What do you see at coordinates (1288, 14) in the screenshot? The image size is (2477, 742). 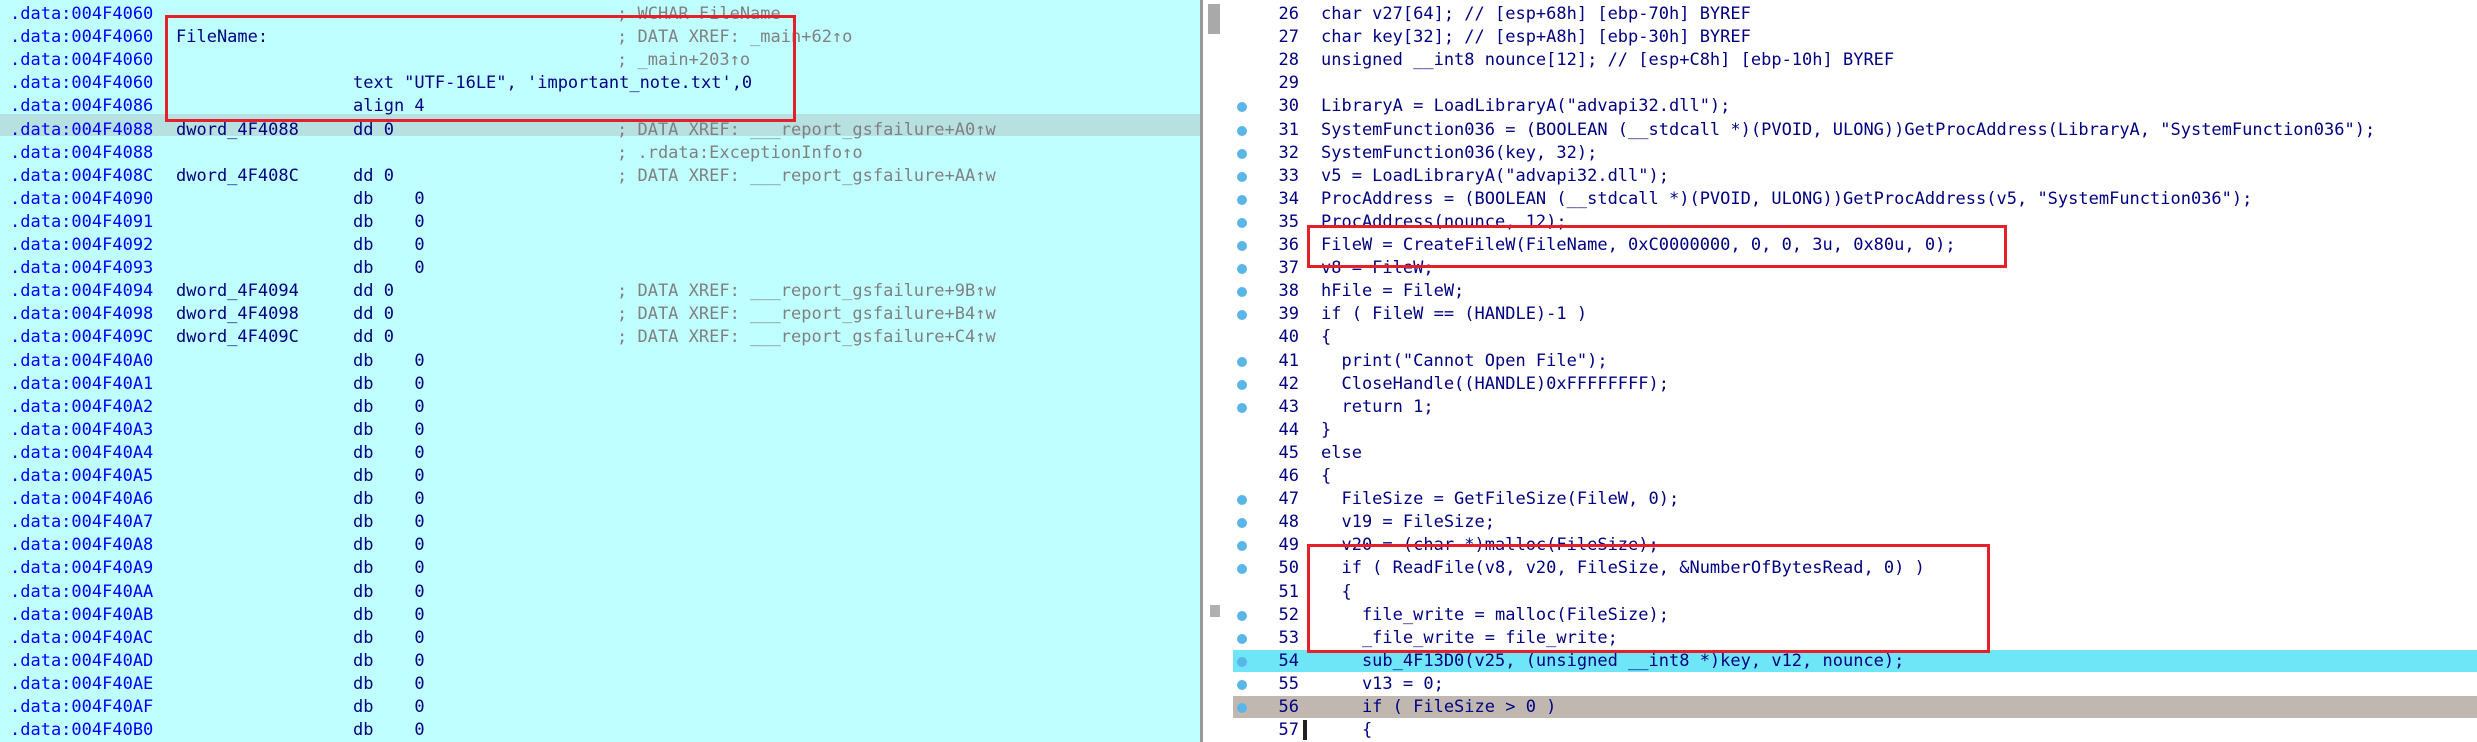 I see `line-number: 26` at bounding box center [1288, 14].